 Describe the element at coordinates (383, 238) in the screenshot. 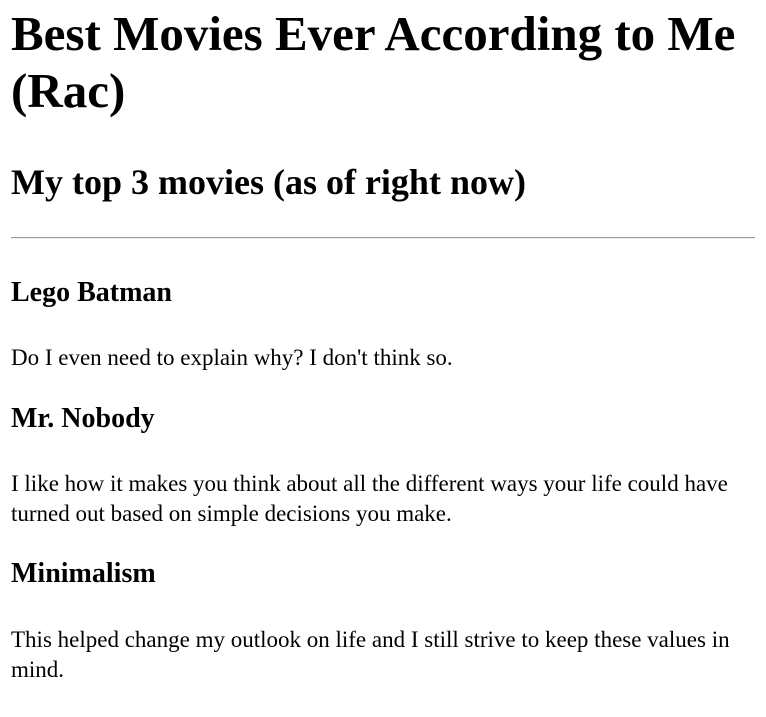

I see `section-divider` at that location.